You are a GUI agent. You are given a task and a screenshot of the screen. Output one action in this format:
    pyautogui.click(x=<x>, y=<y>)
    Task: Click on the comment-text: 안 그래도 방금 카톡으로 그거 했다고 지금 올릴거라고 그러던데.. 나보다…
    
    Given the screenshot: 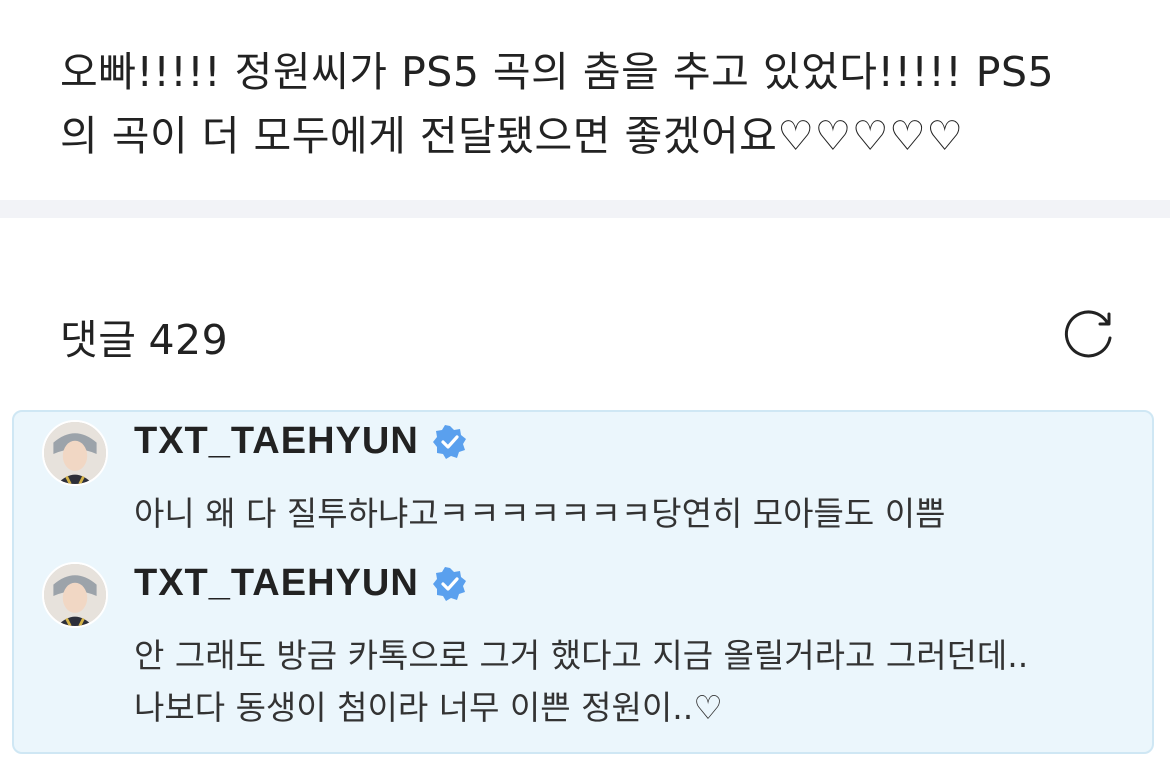 What is the action you would take?
    pyautogui.click(x=581, y=681)
    